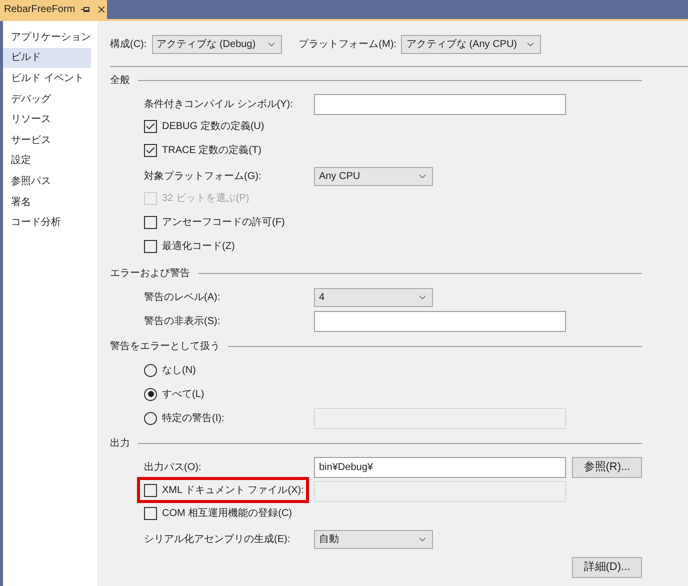  Describe the element at coordinates (47, 181) in the screenshot. I see `sidebar-item: 参照パス` at that location.